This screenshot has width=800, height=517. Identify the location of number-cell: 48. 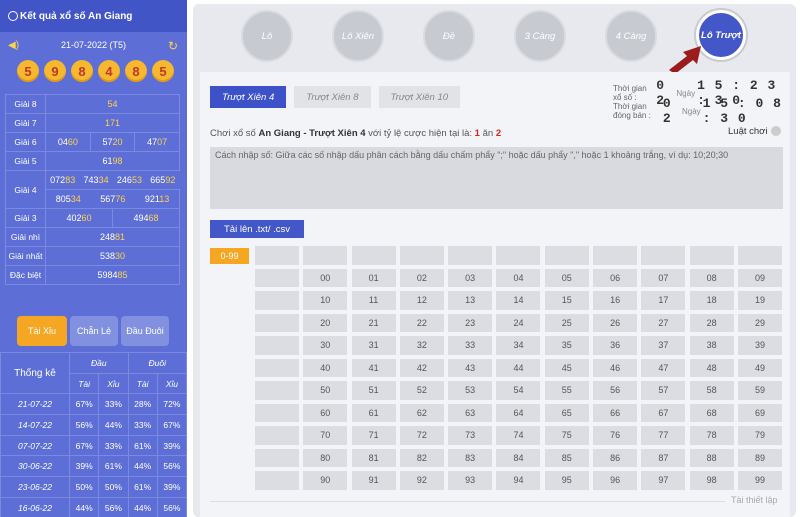
(711, 367).